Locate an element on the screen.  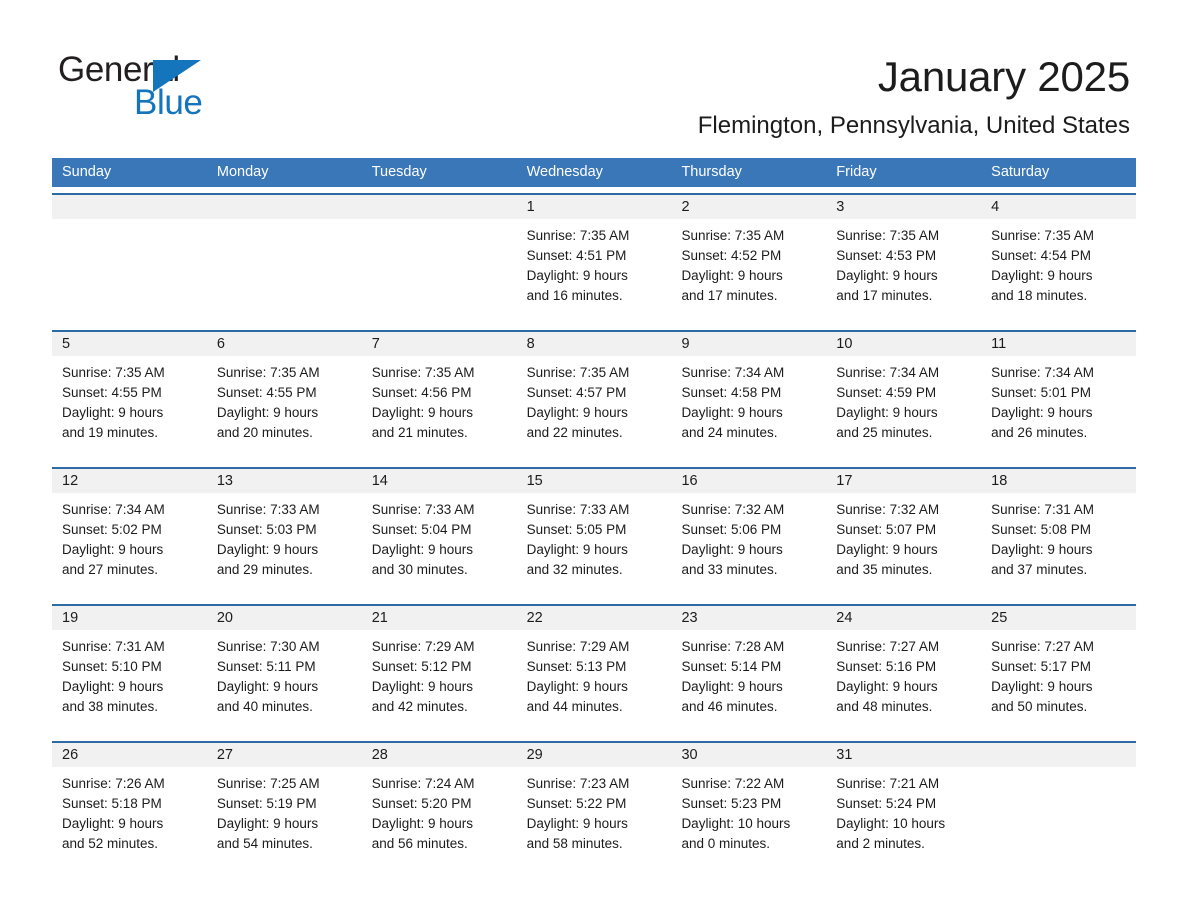
sunset-text: Sunset: 5:13 PM is located at coordinates (576, 666).